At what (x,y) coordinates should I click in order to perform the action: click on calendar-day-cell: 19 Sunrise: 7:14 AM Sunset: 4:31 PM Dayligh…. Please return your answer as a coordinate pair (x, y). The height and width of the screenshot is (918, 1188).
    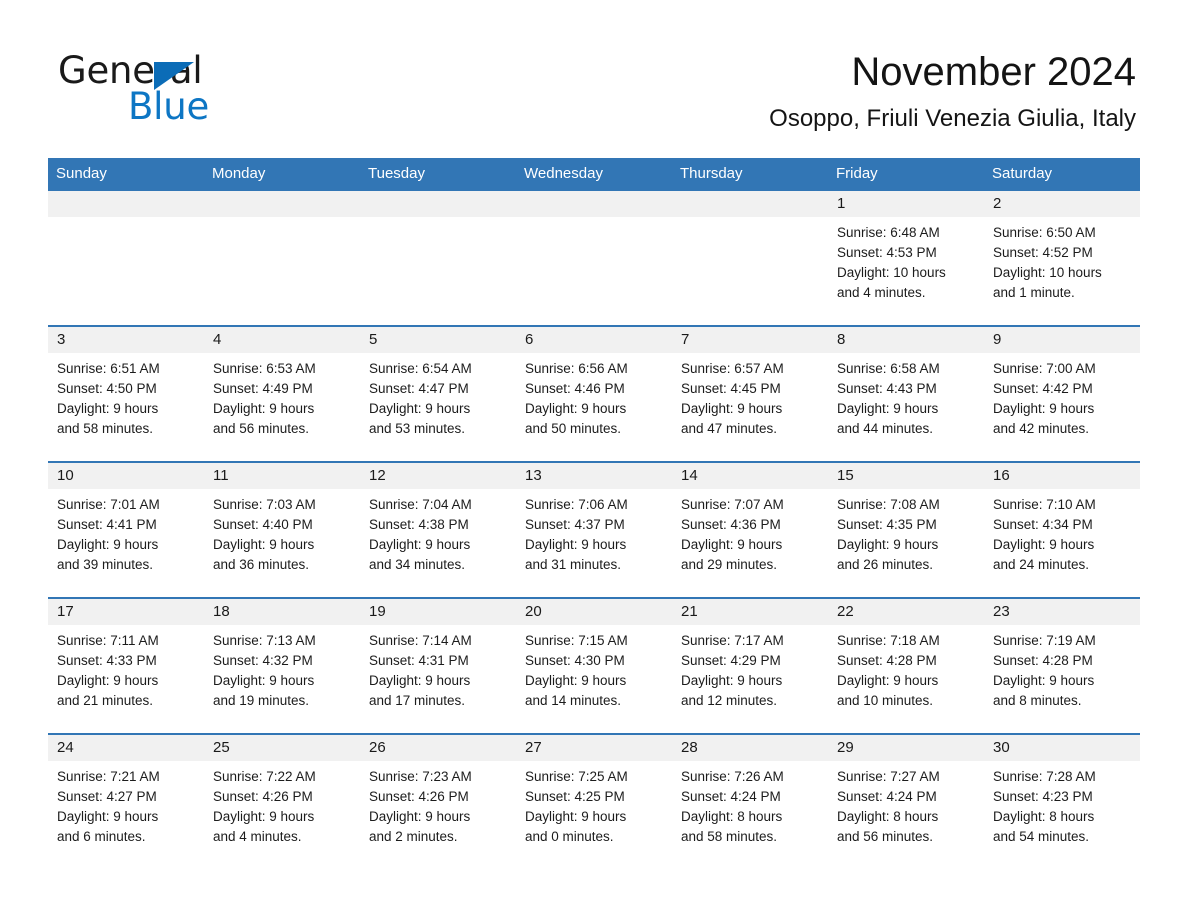
    Looking at the image, I should click on (438, 665).